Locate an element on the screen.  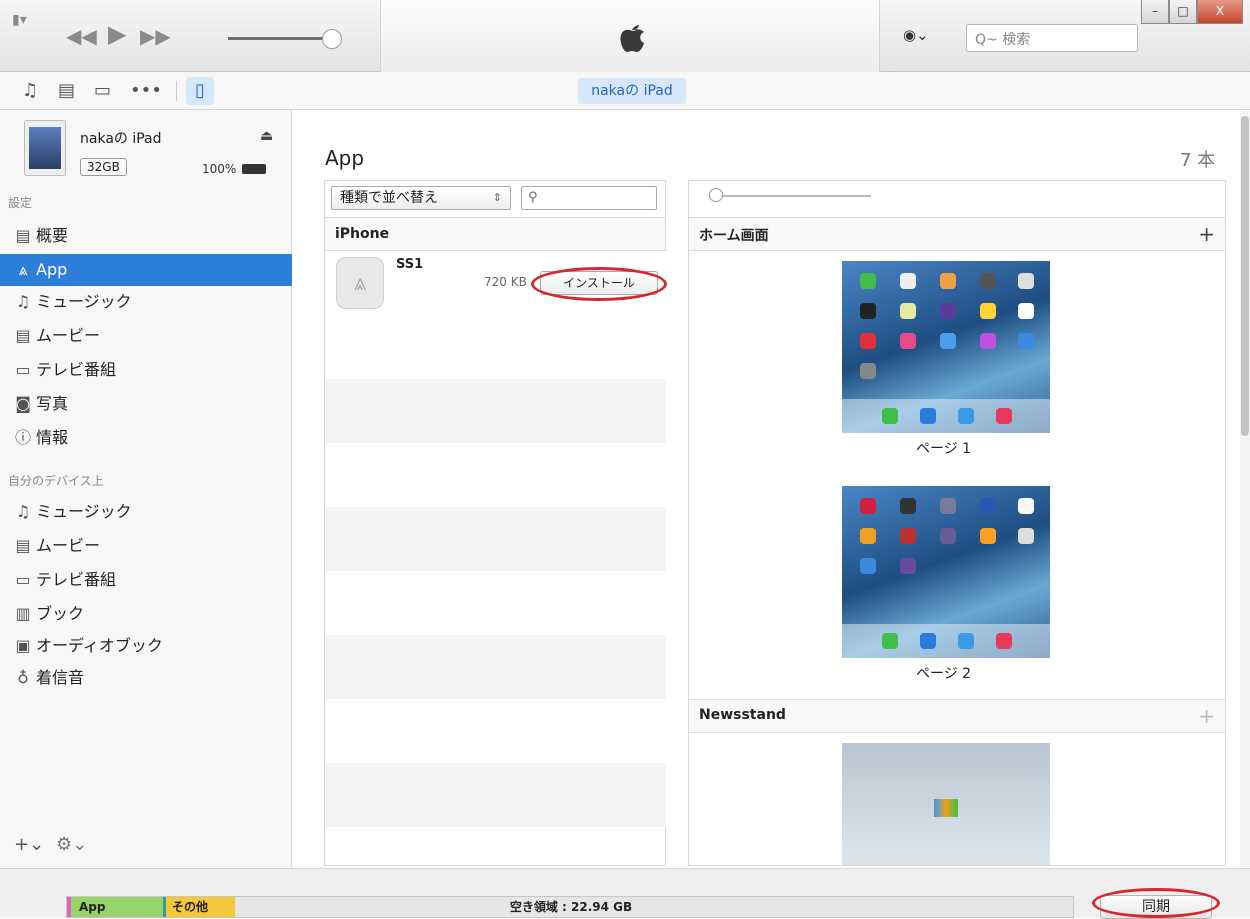
search-input: Q~ 検索 is located at coordinates (1052, 38).